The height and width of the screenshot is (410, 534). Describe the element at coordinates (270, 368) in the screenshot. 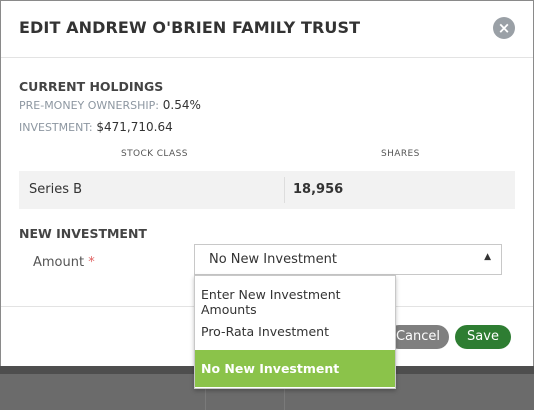

I see `dropdown-option-label: No New Investment` at that location.